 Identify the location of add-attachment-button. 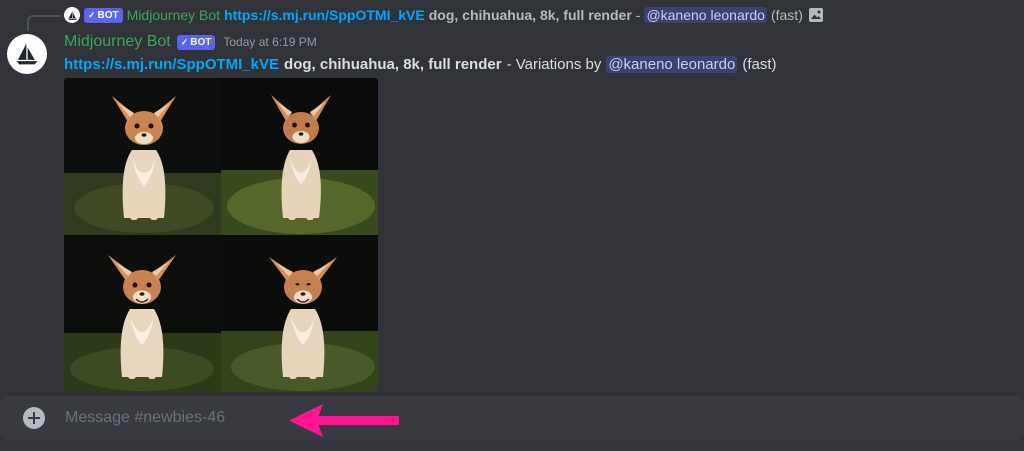
(34, 418).